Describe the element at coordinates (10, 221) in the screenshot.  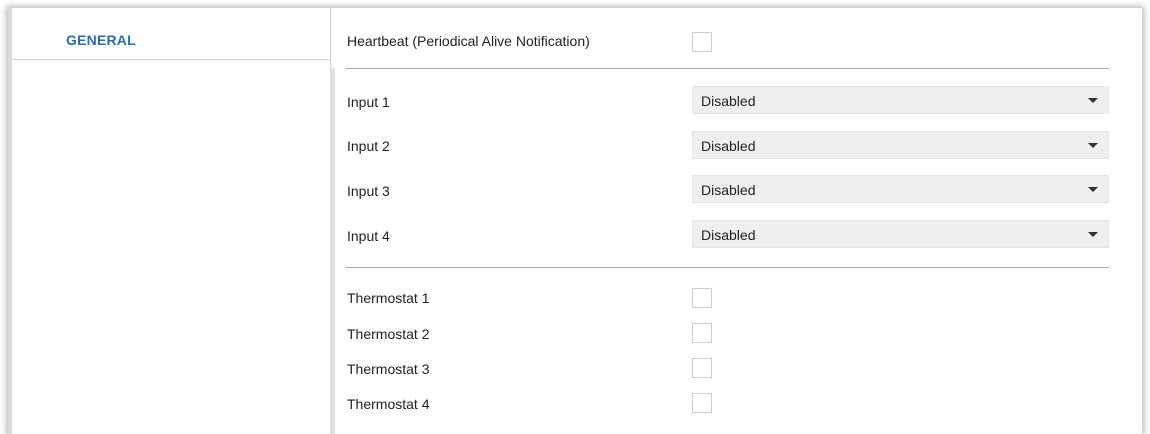
I see `sidebar-edge` at that location.